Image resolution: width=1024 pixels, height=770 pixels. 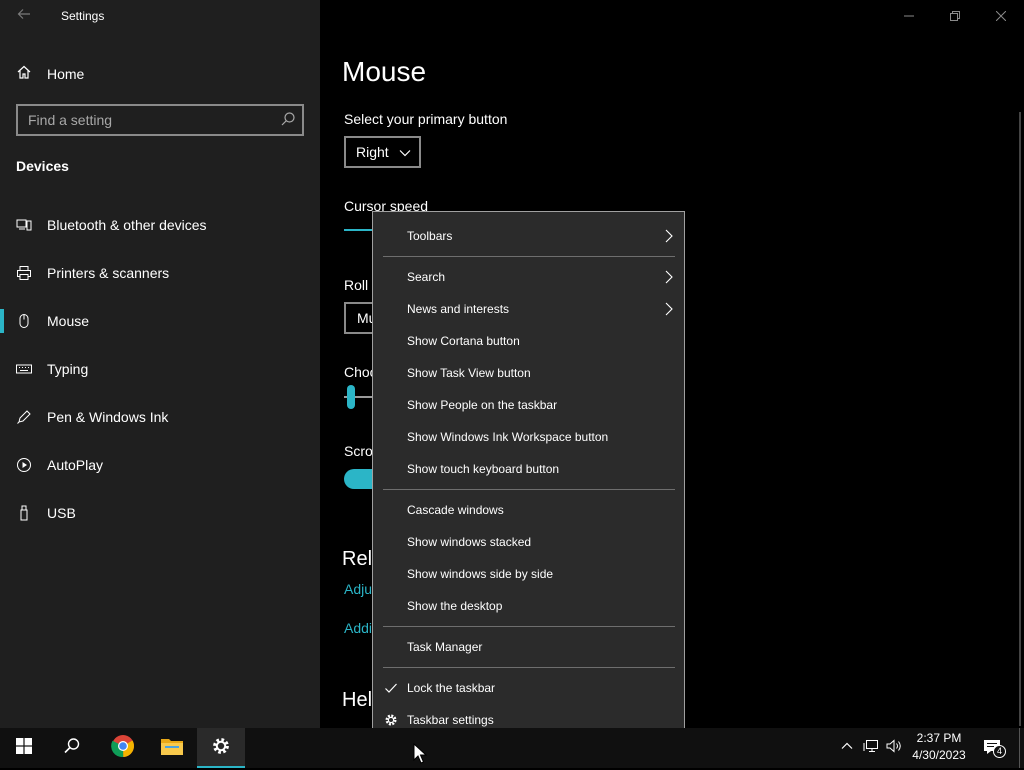 I want to click on menu-item-news-interests: News and interests, so click(x=528, y=309).